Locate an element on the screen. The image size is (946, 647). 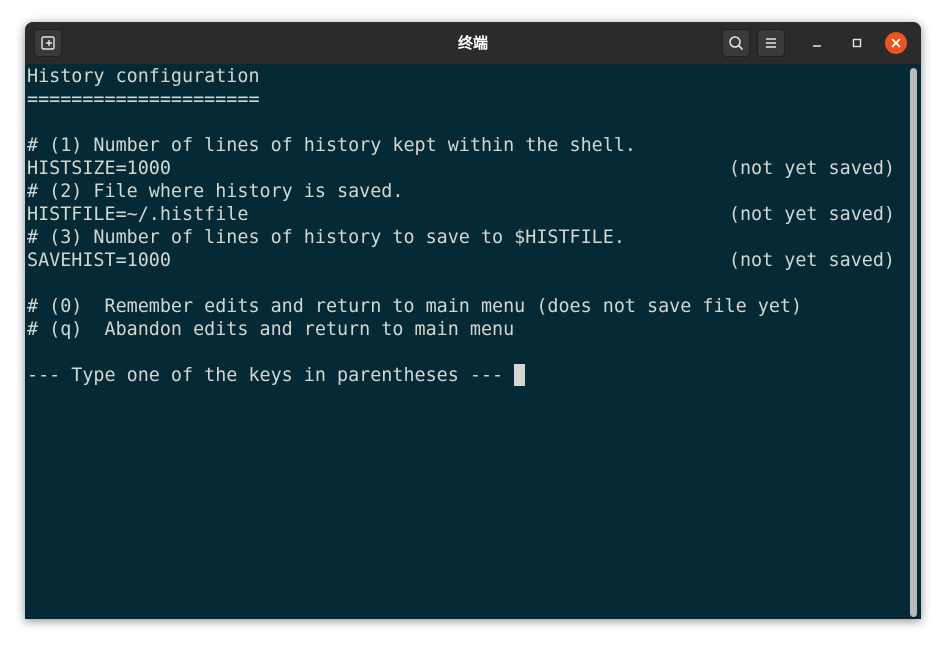
terminal-line-heading: History configuration is located at coordinates (143, 76).